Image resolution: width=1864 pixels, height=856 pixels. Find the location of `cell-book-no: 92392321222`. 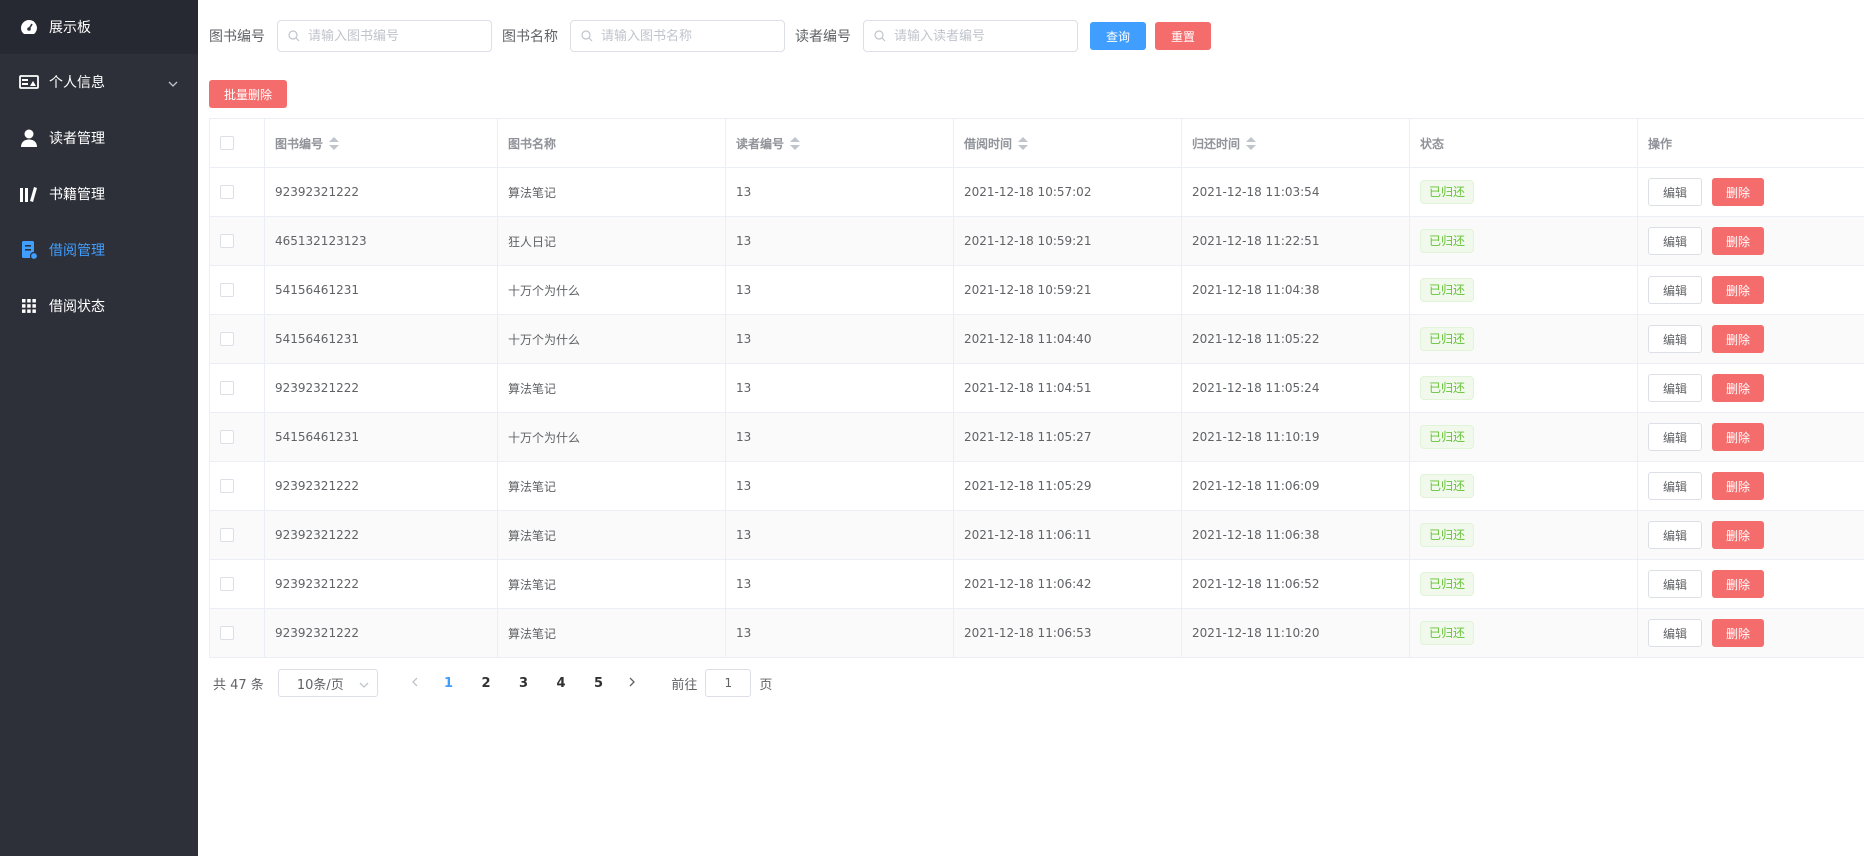

cell-book-no: 92392321222 is located at coordinates (381, 192).